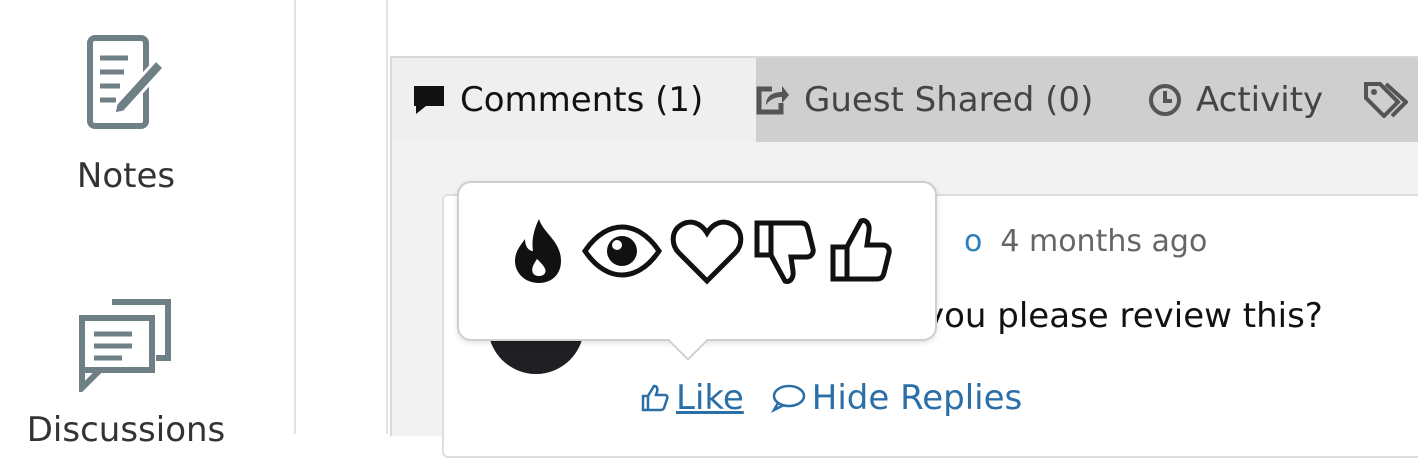 The image size is (1418, 458). I want to click on comment-actions: Like Hide Replies, so click(831, 398).